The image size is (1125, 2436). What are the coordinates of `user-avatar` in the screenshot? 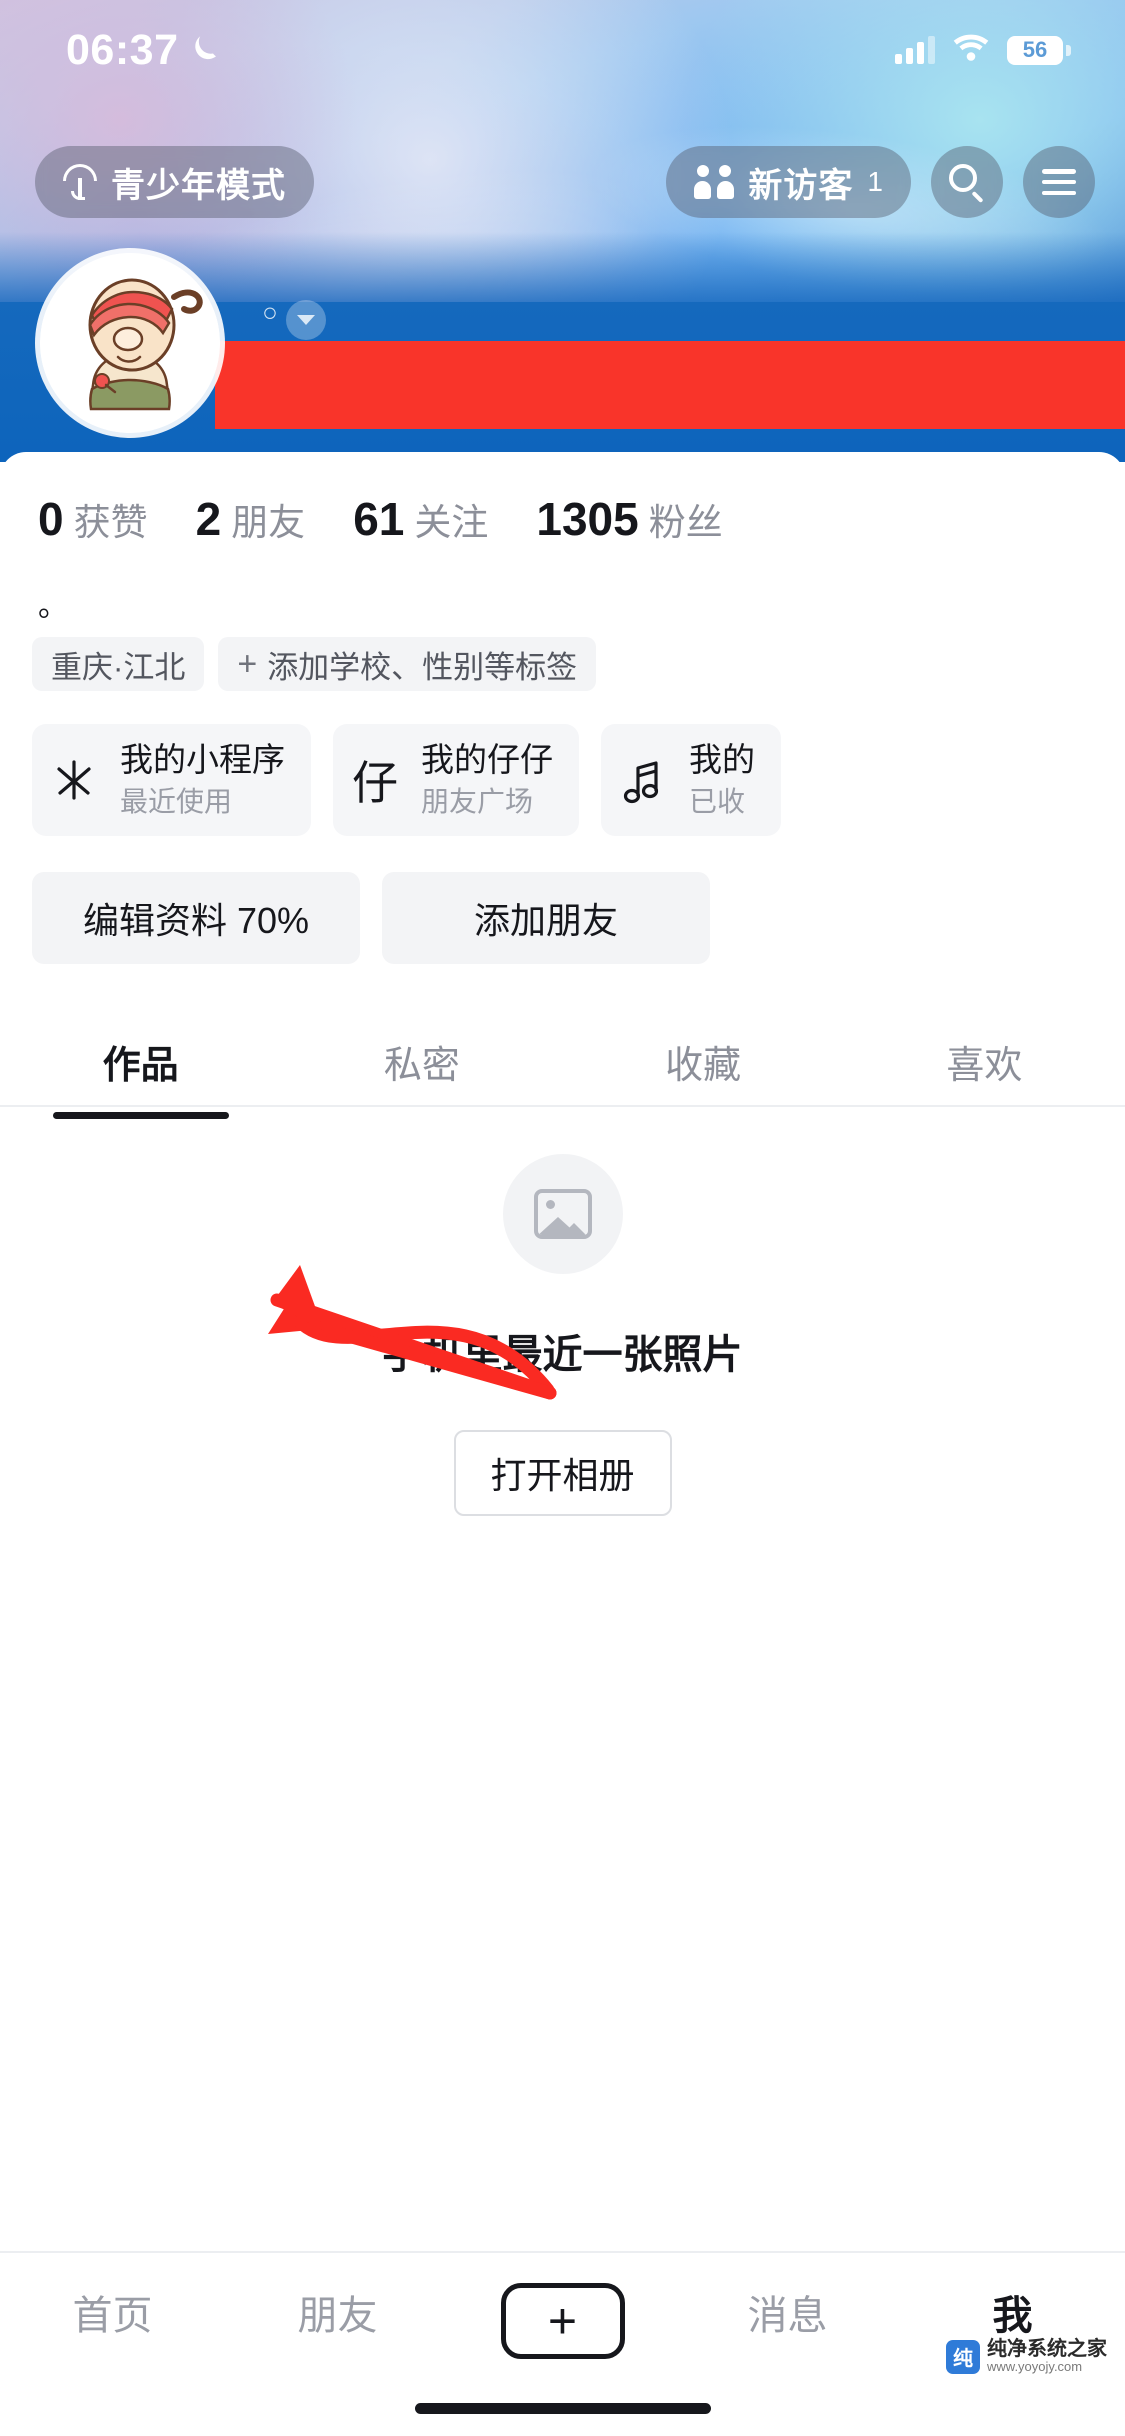 It's located at (130, 343).